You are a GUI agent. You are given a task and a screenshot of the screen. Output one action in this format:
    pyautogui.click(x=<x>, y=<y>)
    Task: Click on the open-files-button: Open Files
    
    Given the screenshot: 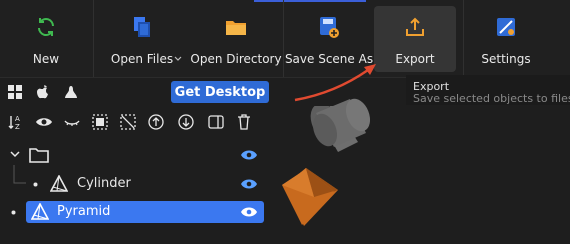 What is the action you would take?
    pyautogui.click(x=142, y=38)
    